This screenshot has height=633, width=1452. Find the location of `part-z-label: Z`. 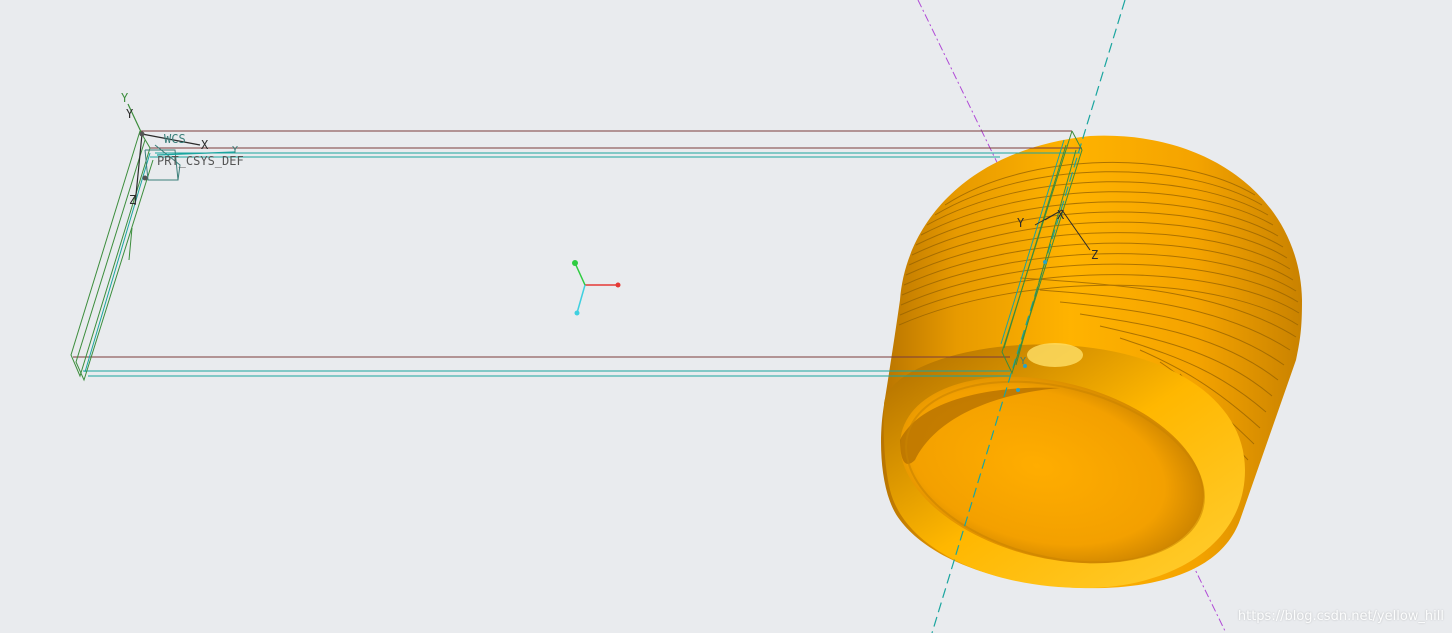

part-z-label: Z is located at coordinates (1095, 255).